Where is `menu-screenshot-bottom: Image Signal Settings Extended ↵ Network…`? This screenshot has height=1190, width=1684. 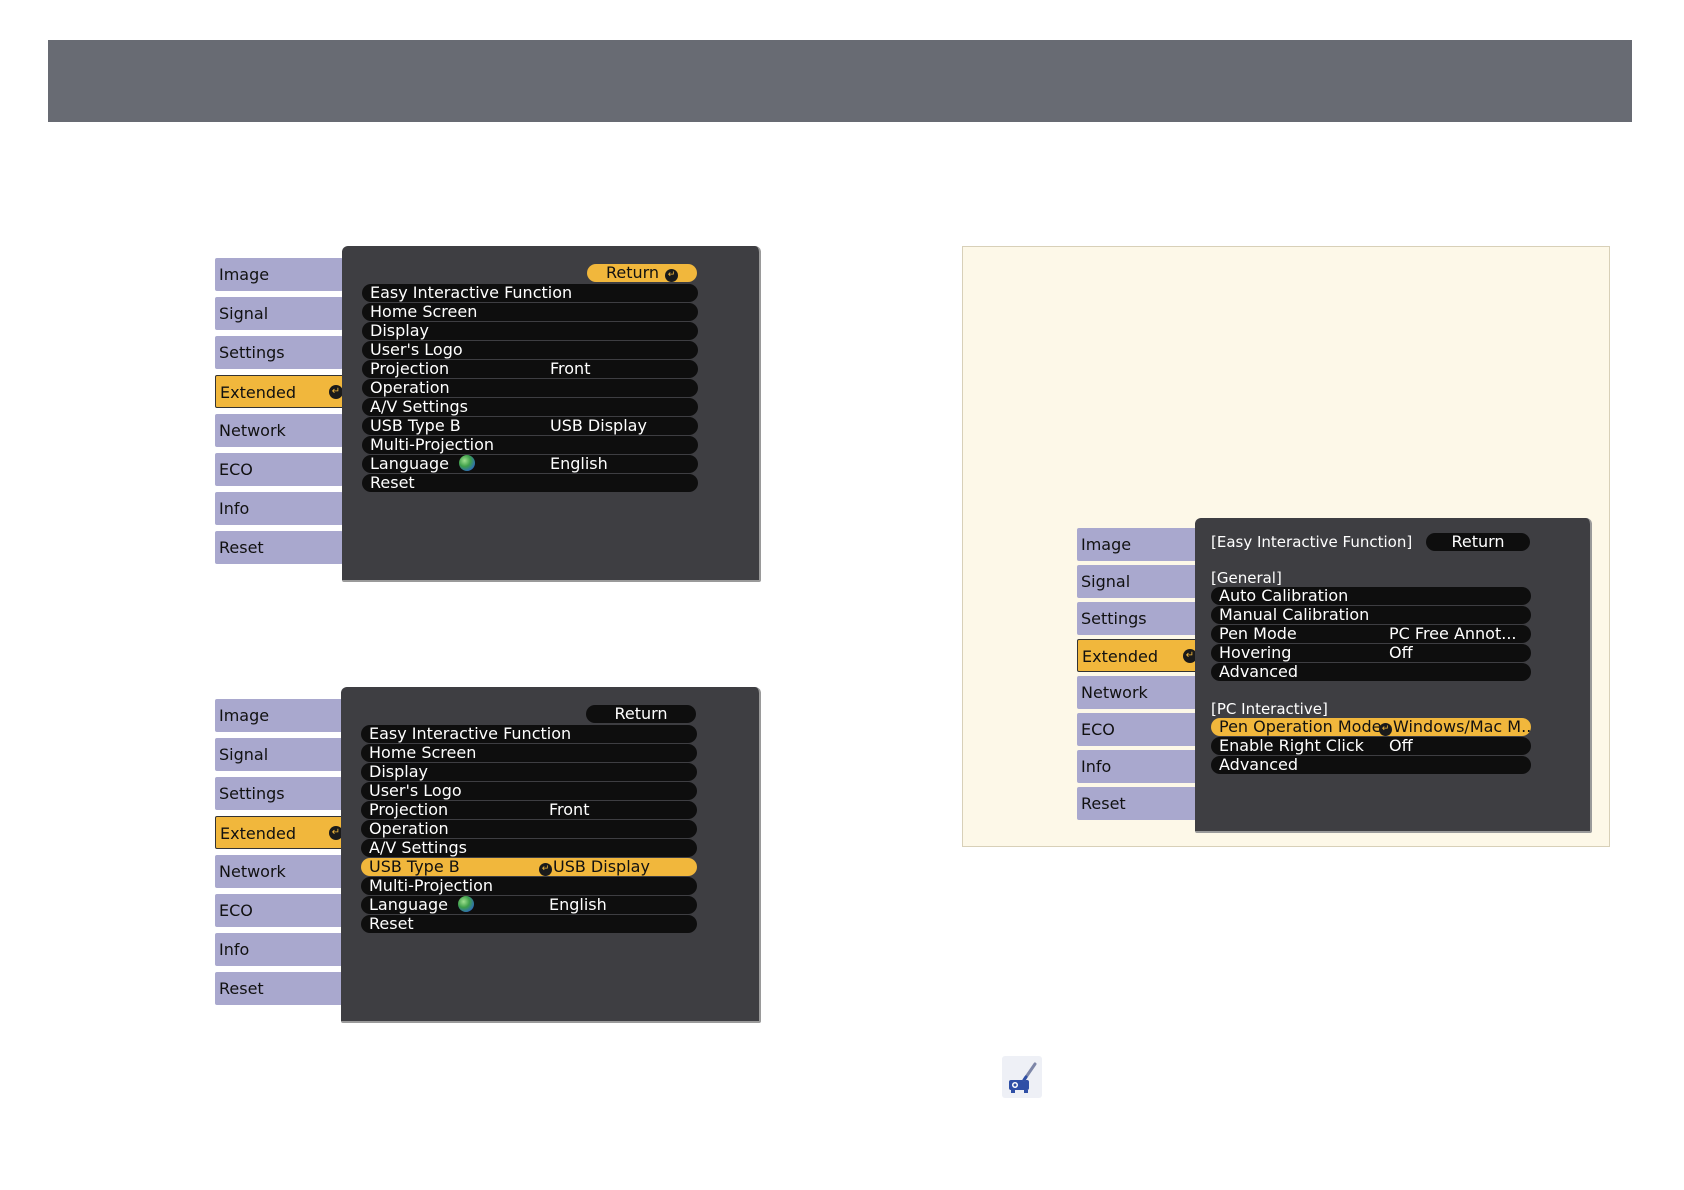 menu-screenshot-bottom: Image Signal Settings Extended ↵ Network… is located at coordinates (488, 855).